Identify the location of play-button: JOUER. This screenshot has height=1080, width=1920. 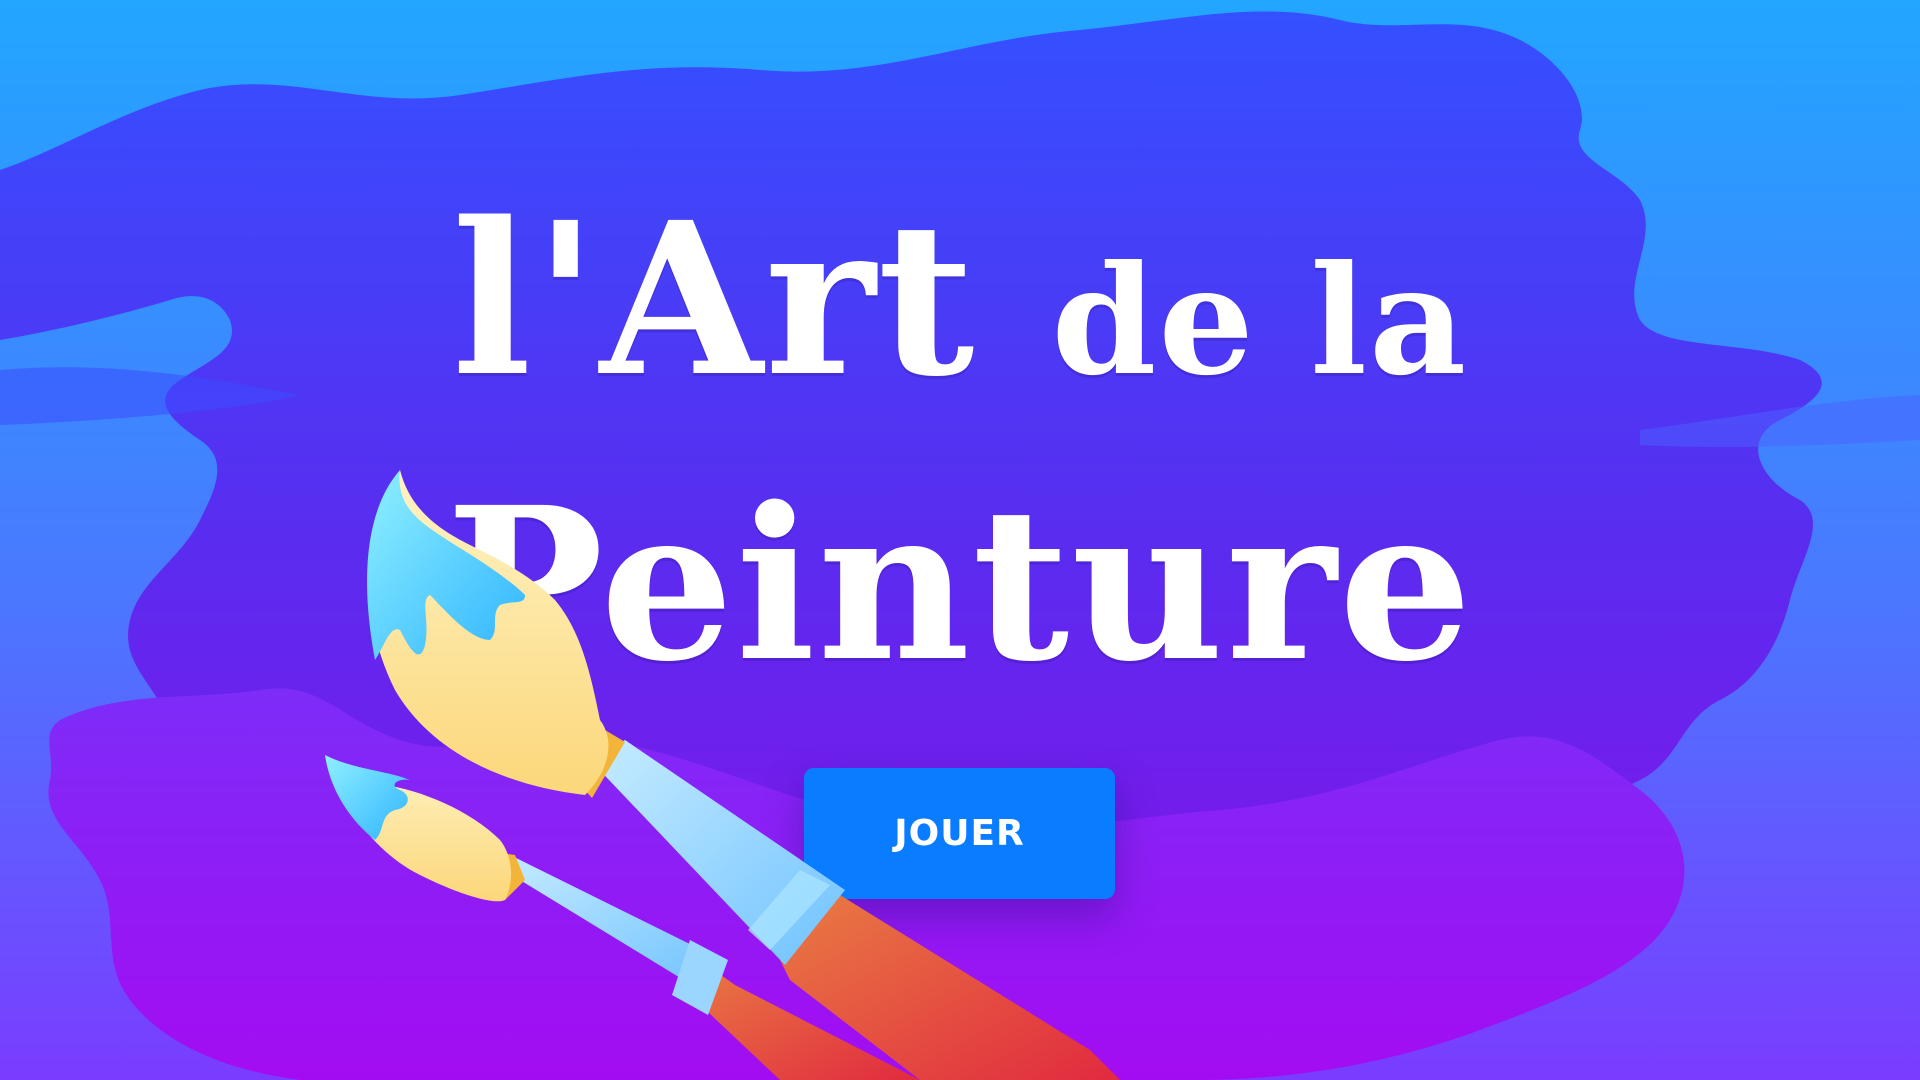
(959, 833).